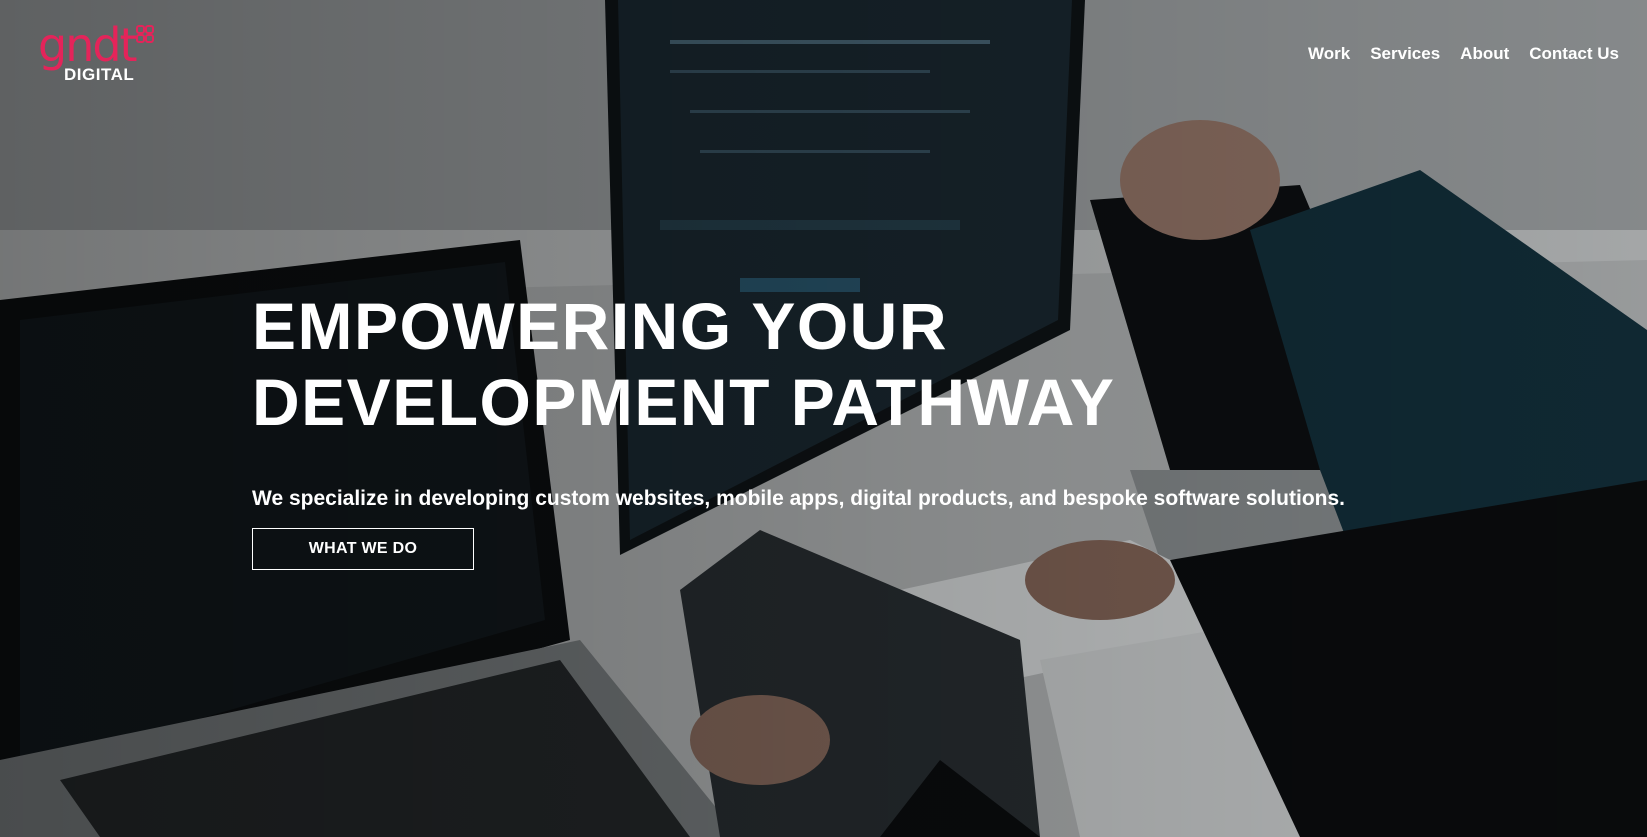  I want to click on site-logo: gndt DIGITAL, so click(98, 54).